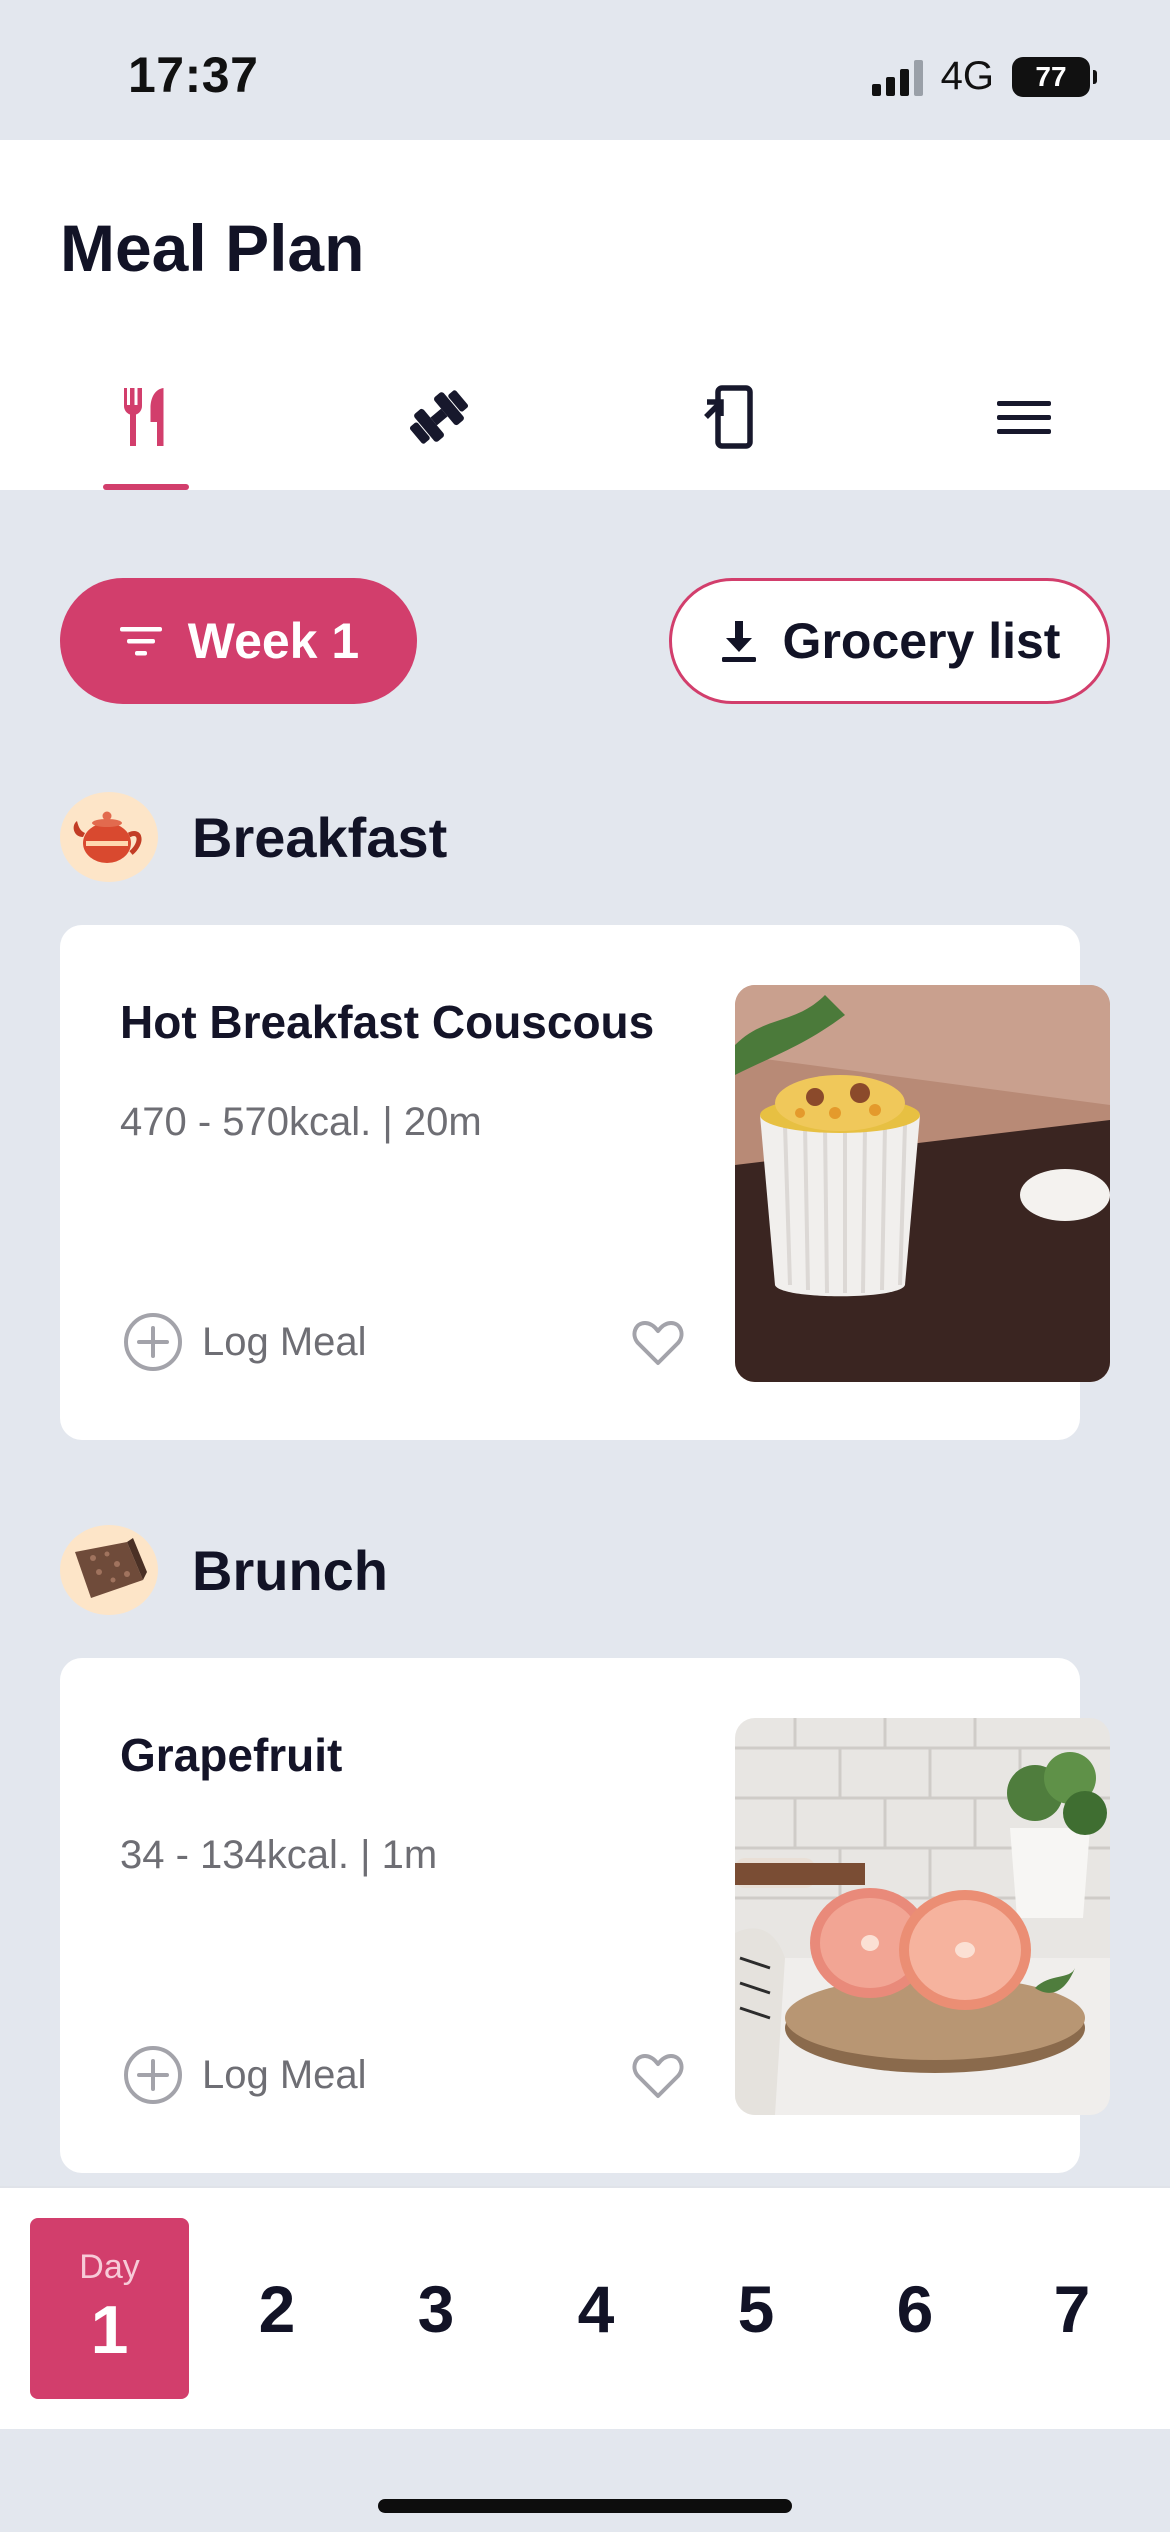 The height and width of the screenshot is (2532, 1170). Describe the element at coordinates (109, 2330) in the screenshot. I see `day-number: 1` at that location.